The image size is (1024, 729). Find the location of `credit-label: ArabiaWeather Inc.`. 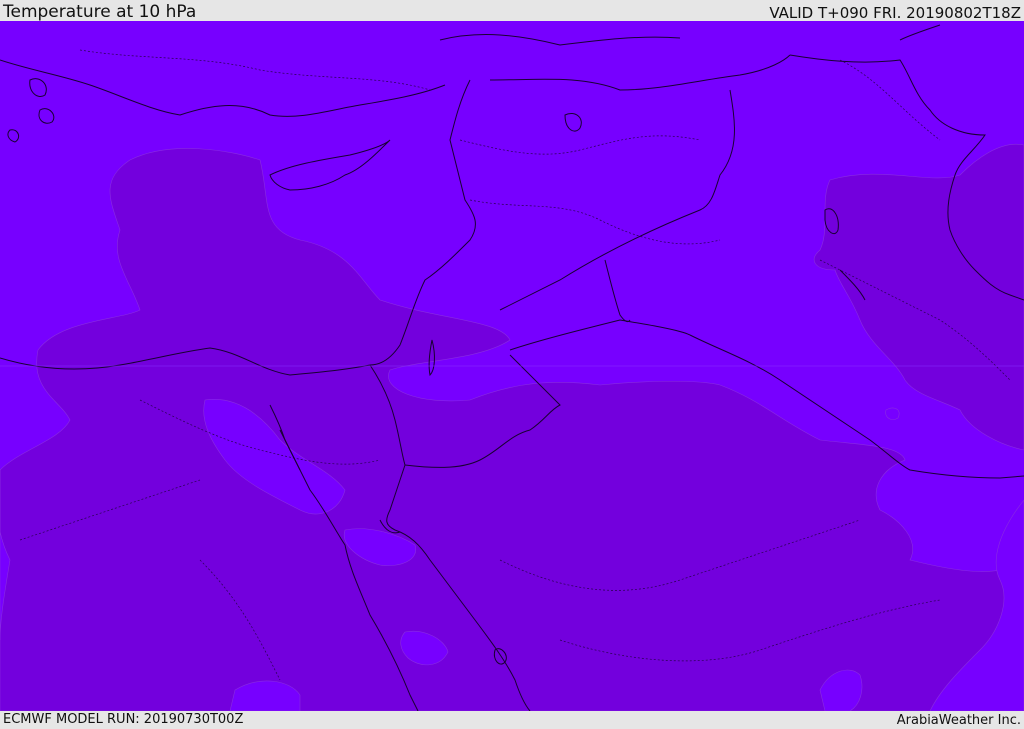

credit-label: ArabiaWeather Inc. is located at coordinates (958, 720).